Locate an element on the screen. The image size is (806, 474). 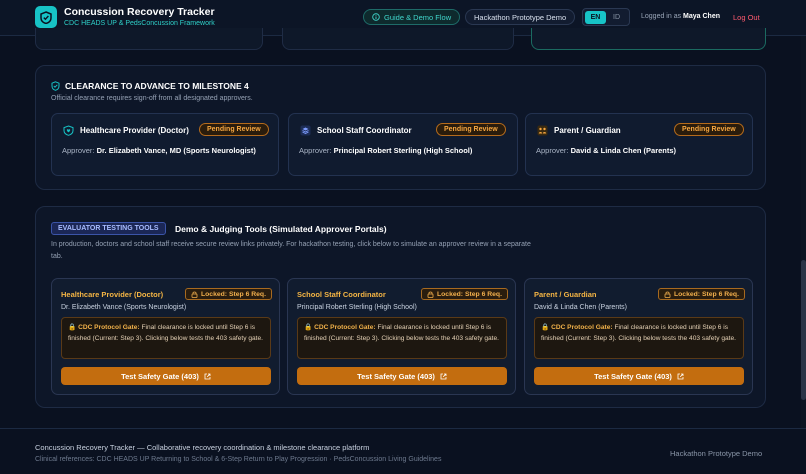
portal-role: Healthcare Provider (Doctor) is located at coordinates (112, 294).